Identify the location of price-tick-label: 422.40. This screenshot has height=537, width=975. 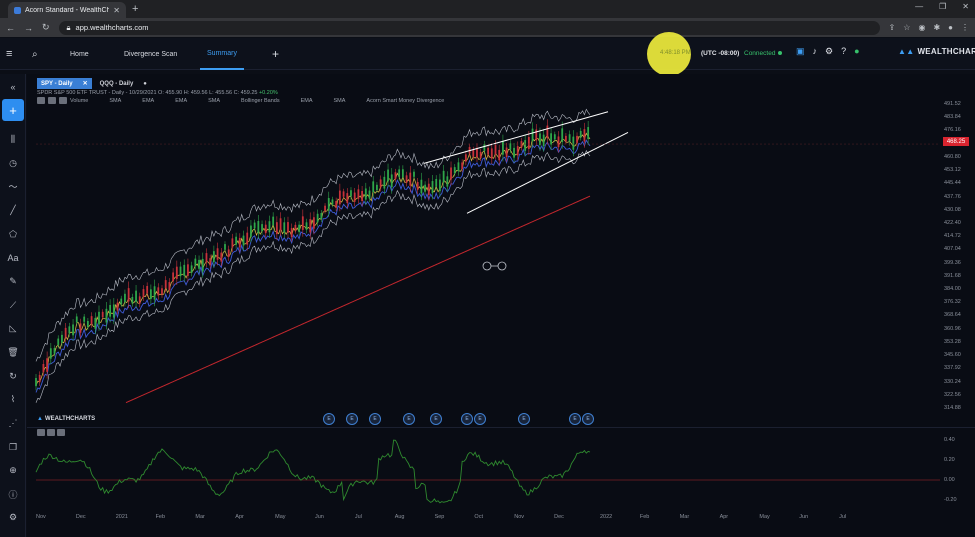
(952, 222).